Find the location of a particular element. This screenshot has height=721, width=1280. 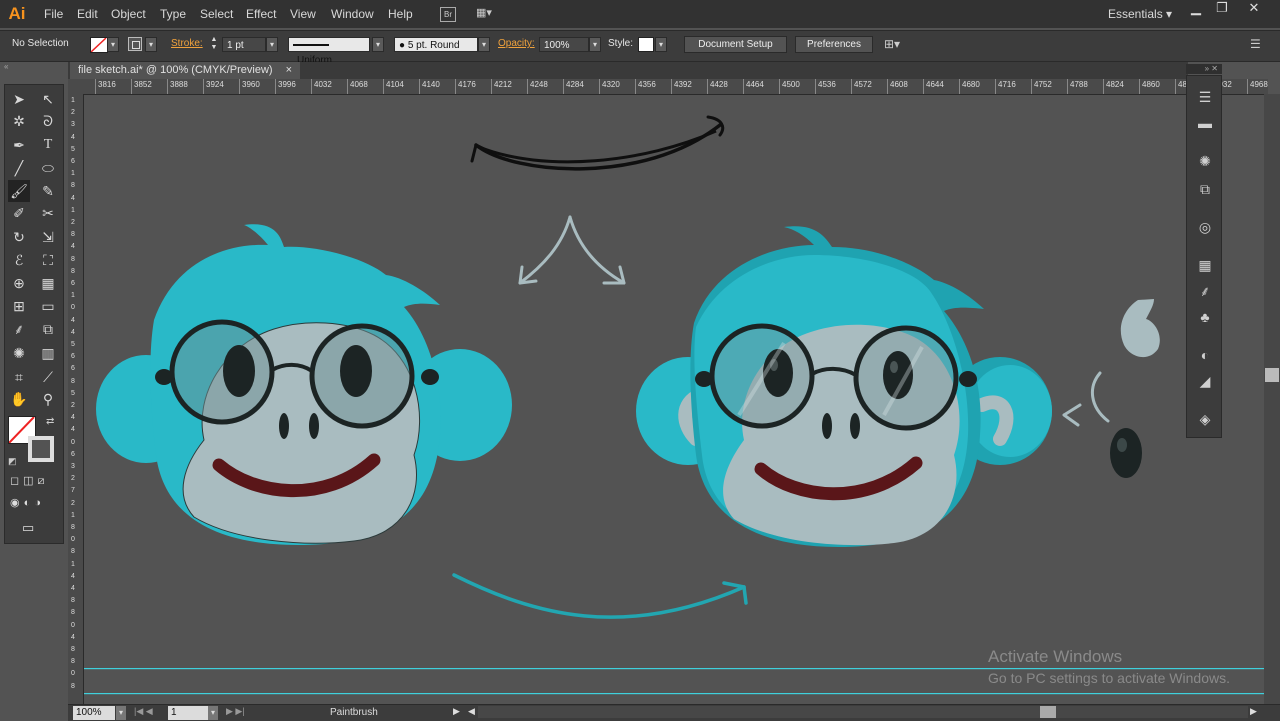

symbol-sprayer-tool-icon: ✺ is located at coordinates (19, 353).